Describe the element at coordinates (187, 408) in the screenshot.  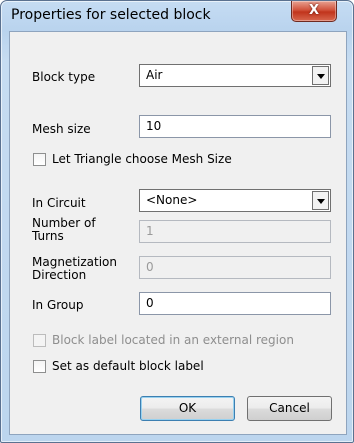
I see `ok-button: OK` at that location.